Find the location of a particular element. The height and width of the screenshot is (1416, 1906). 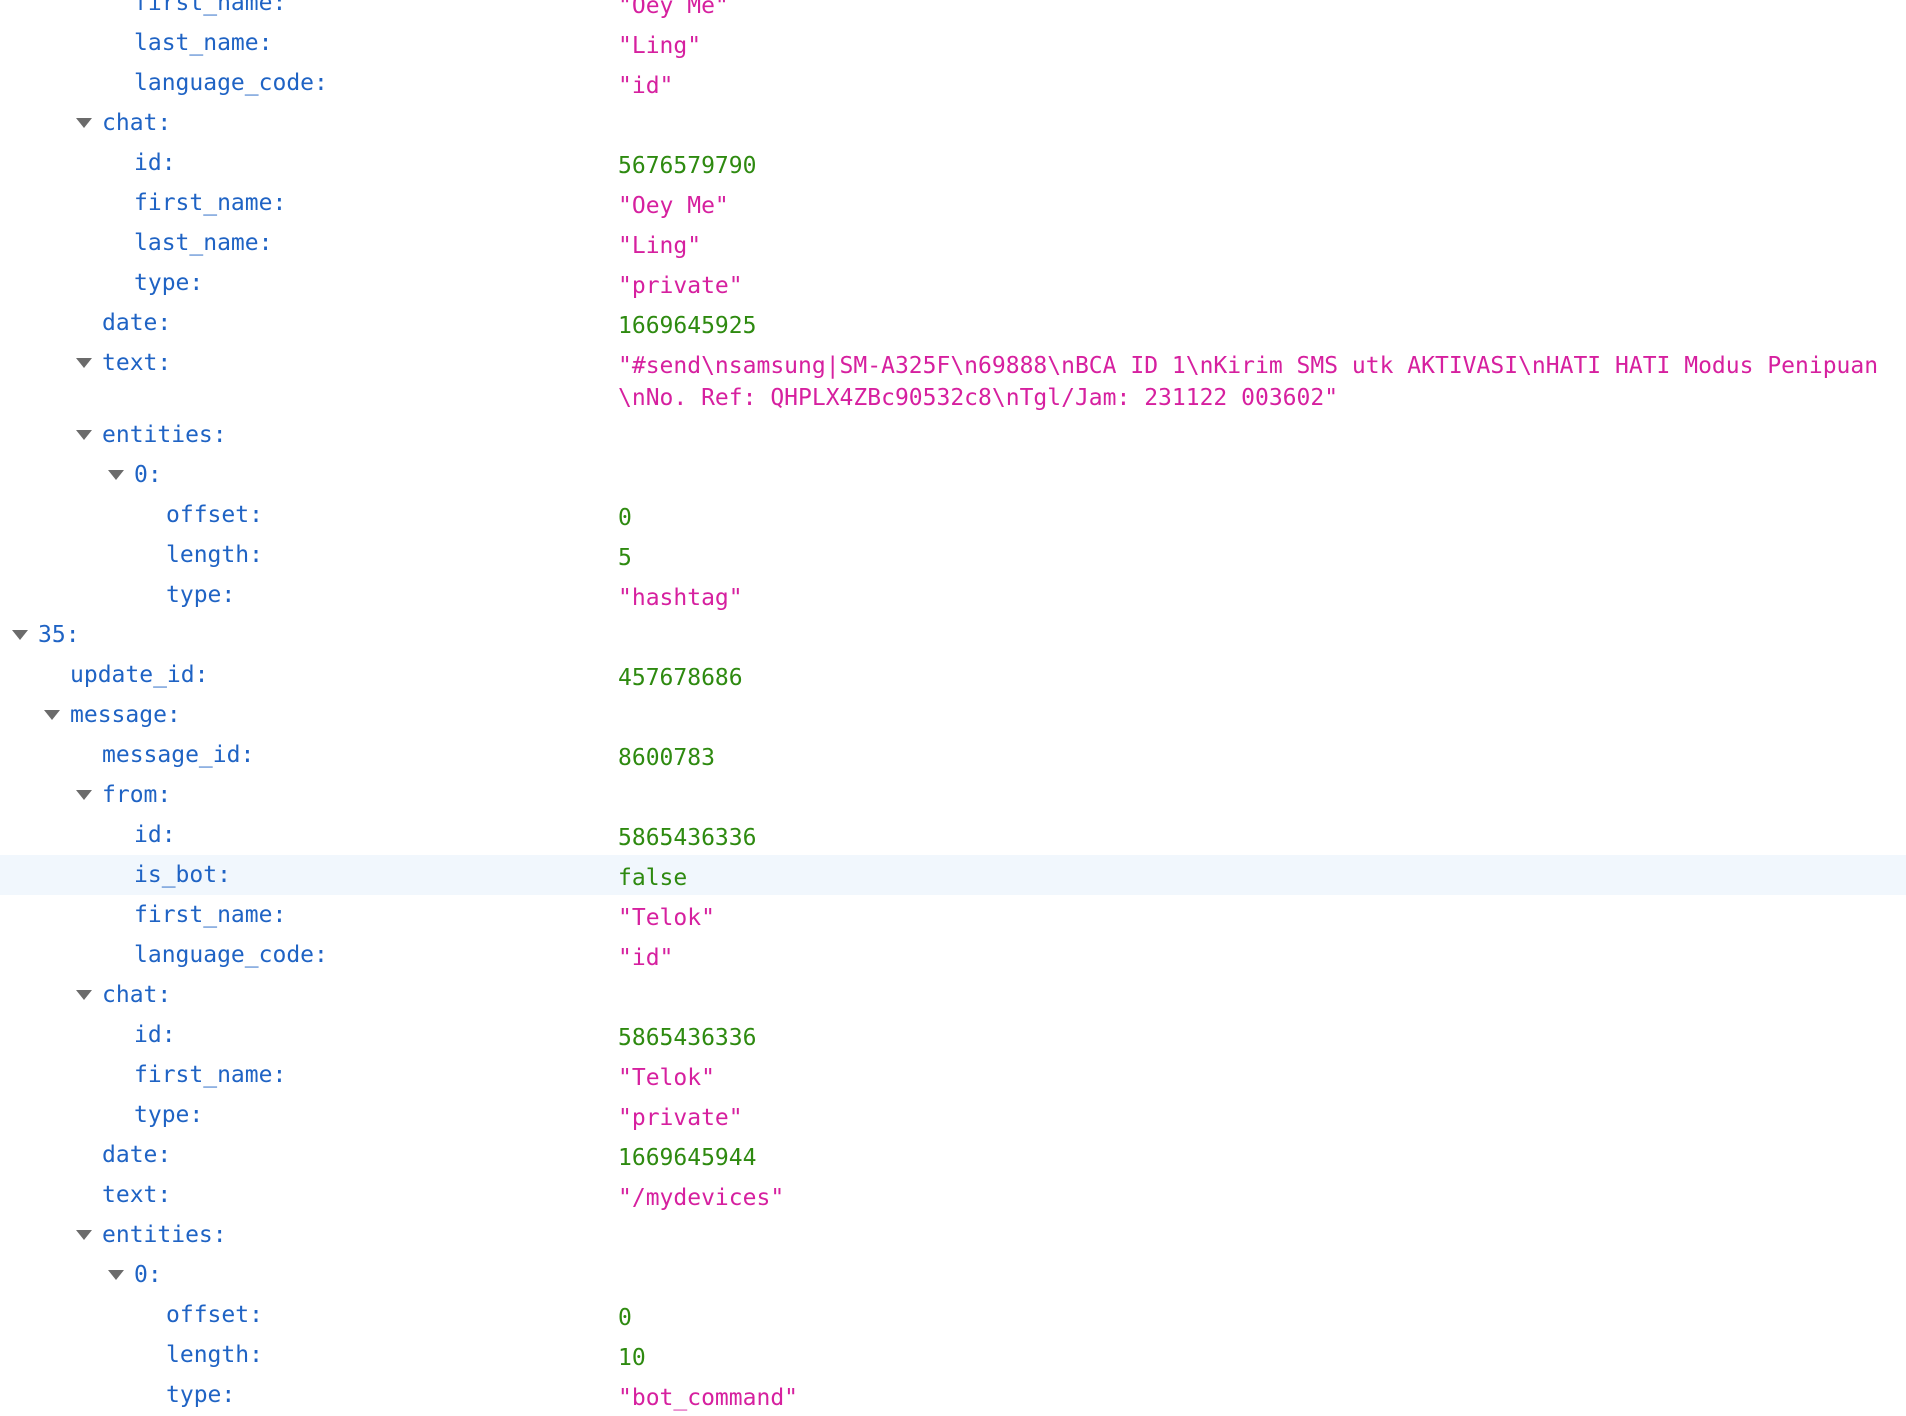

json-value: 457678686 is located at coordinates (680, 678).